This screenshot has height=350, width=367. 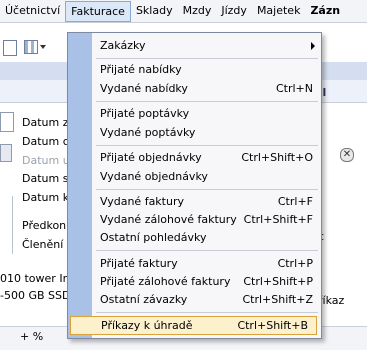 What do you see at coordinates (278, 281) in the screenshot?
I see `menu-item-shortcut: Ctrl+Shift+P` at bounding box center [278, 281].